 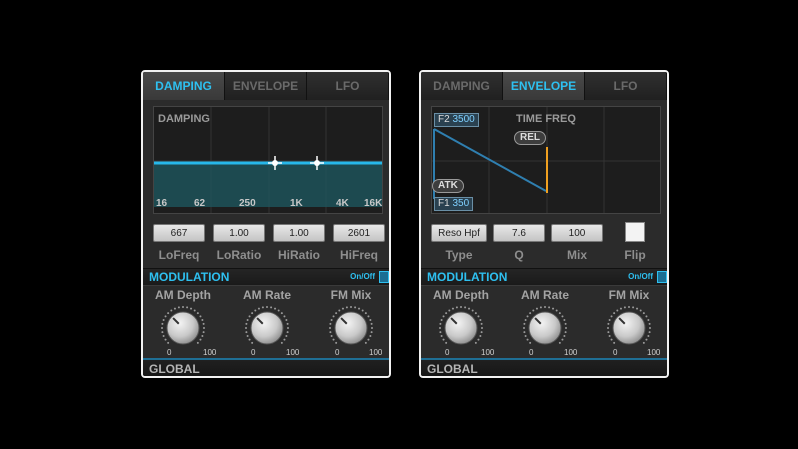 I want to click on freq-label-16k: 16K, so click(x=373, y=203).